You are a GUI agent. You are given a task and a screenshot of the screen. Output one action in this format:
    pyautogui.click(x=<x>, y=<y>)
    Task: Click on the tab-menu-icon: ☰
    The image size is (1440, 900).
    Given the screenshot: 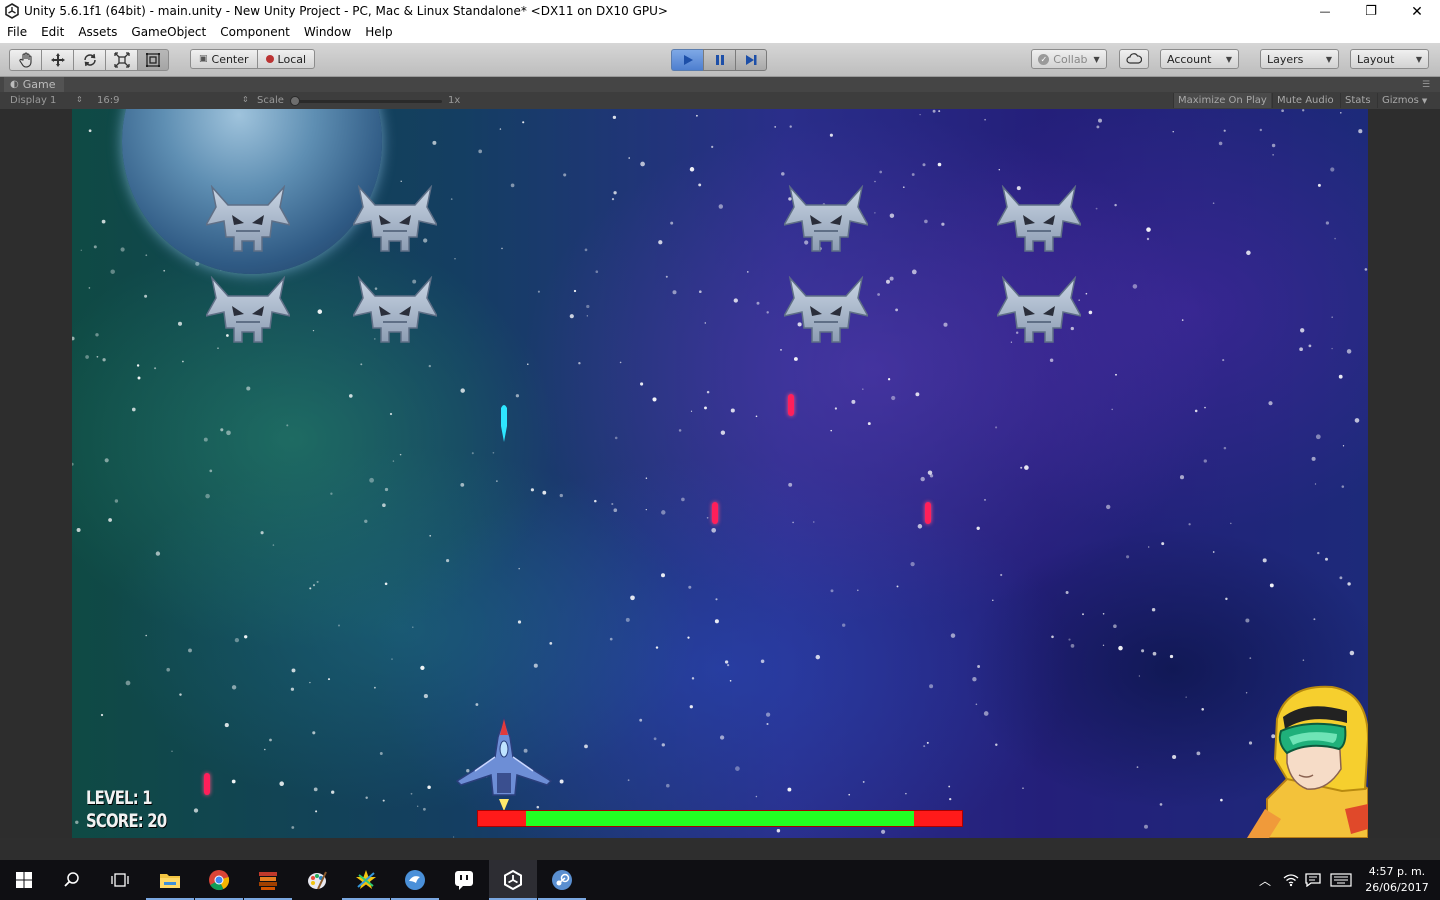 What is the action you would take?
    pyautogui.click(x=1428, y=85)
    